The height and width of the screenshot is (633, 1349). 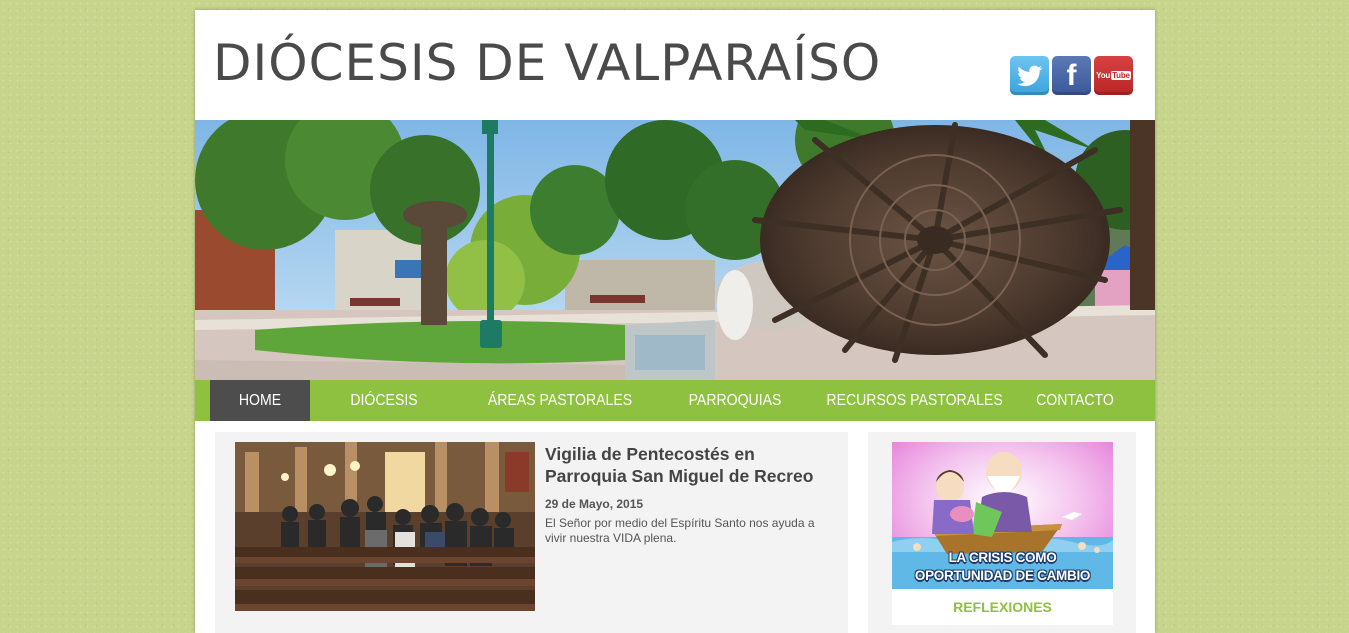 What do you see at coordinates (914, 400) in the screenshot?
I see `nav-item-recursos-pastorales: RECURSOS PASTORALES` at bounding box center [914, 400].